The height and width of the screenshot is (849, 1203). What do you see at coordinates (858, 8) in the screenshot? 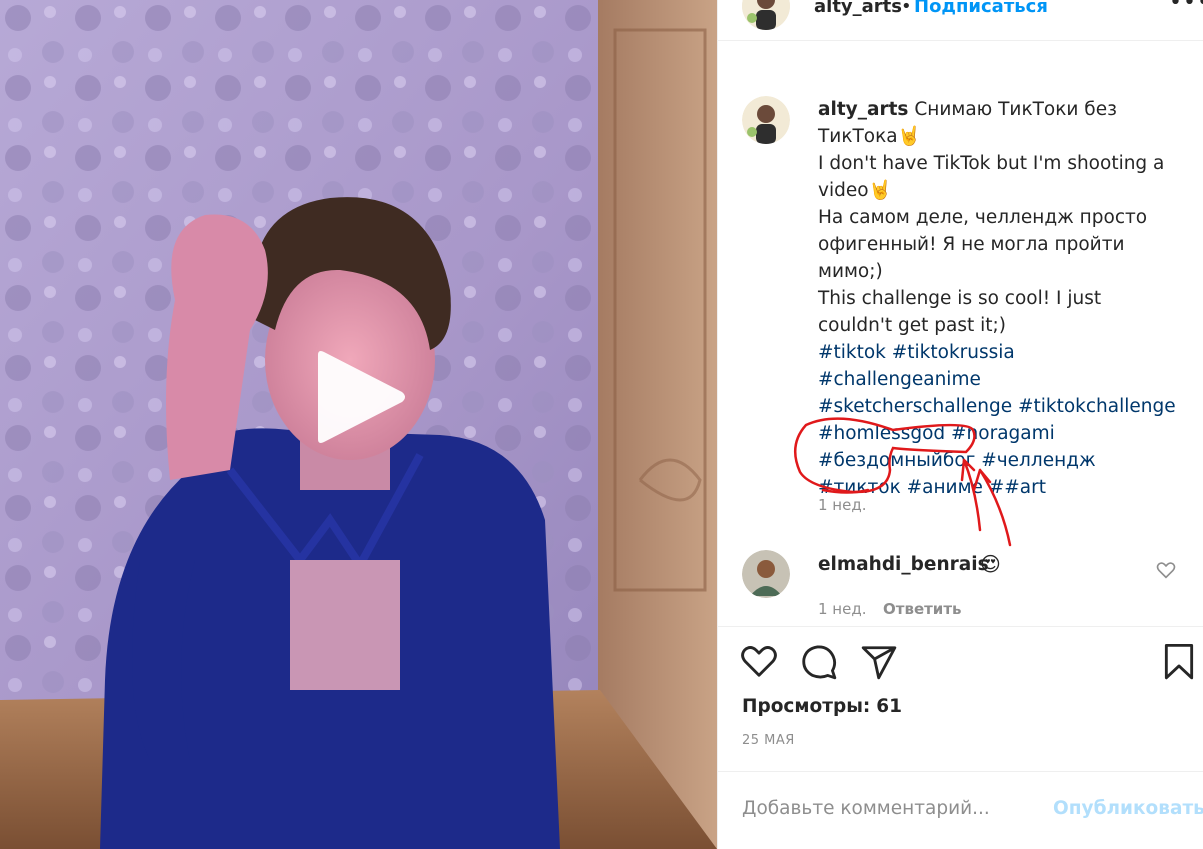
I see `author-username: alty_arts` at bounding box center [858, 8].